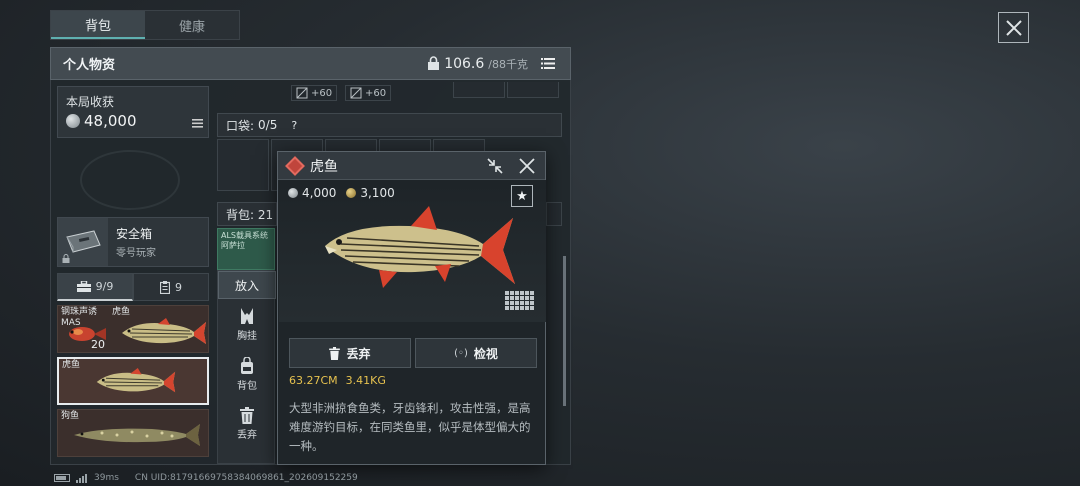 This screenshot has height=486, width=1080. What do you see at coordinates (110, 121) in the screenshot?
I see `harvest-value: 48,000` at bounding box center [110, 121].